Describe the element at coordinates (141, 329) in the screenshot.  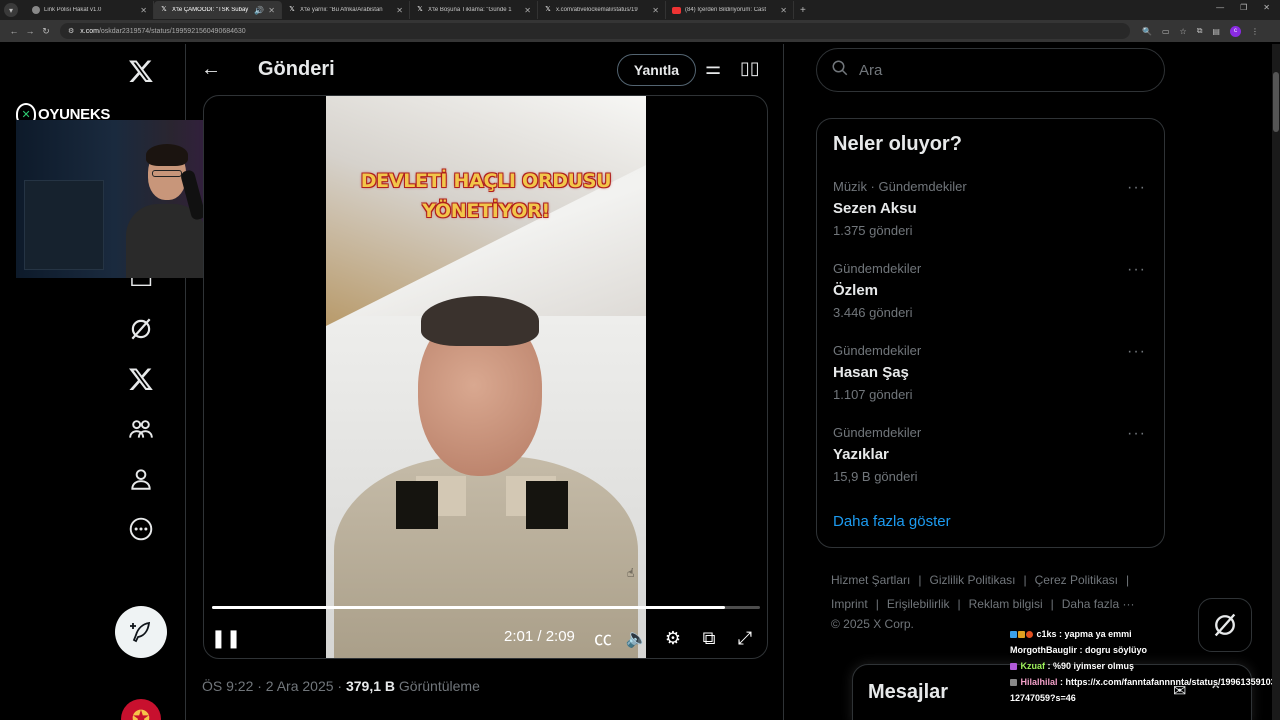
I see `grok-icon` at that location.